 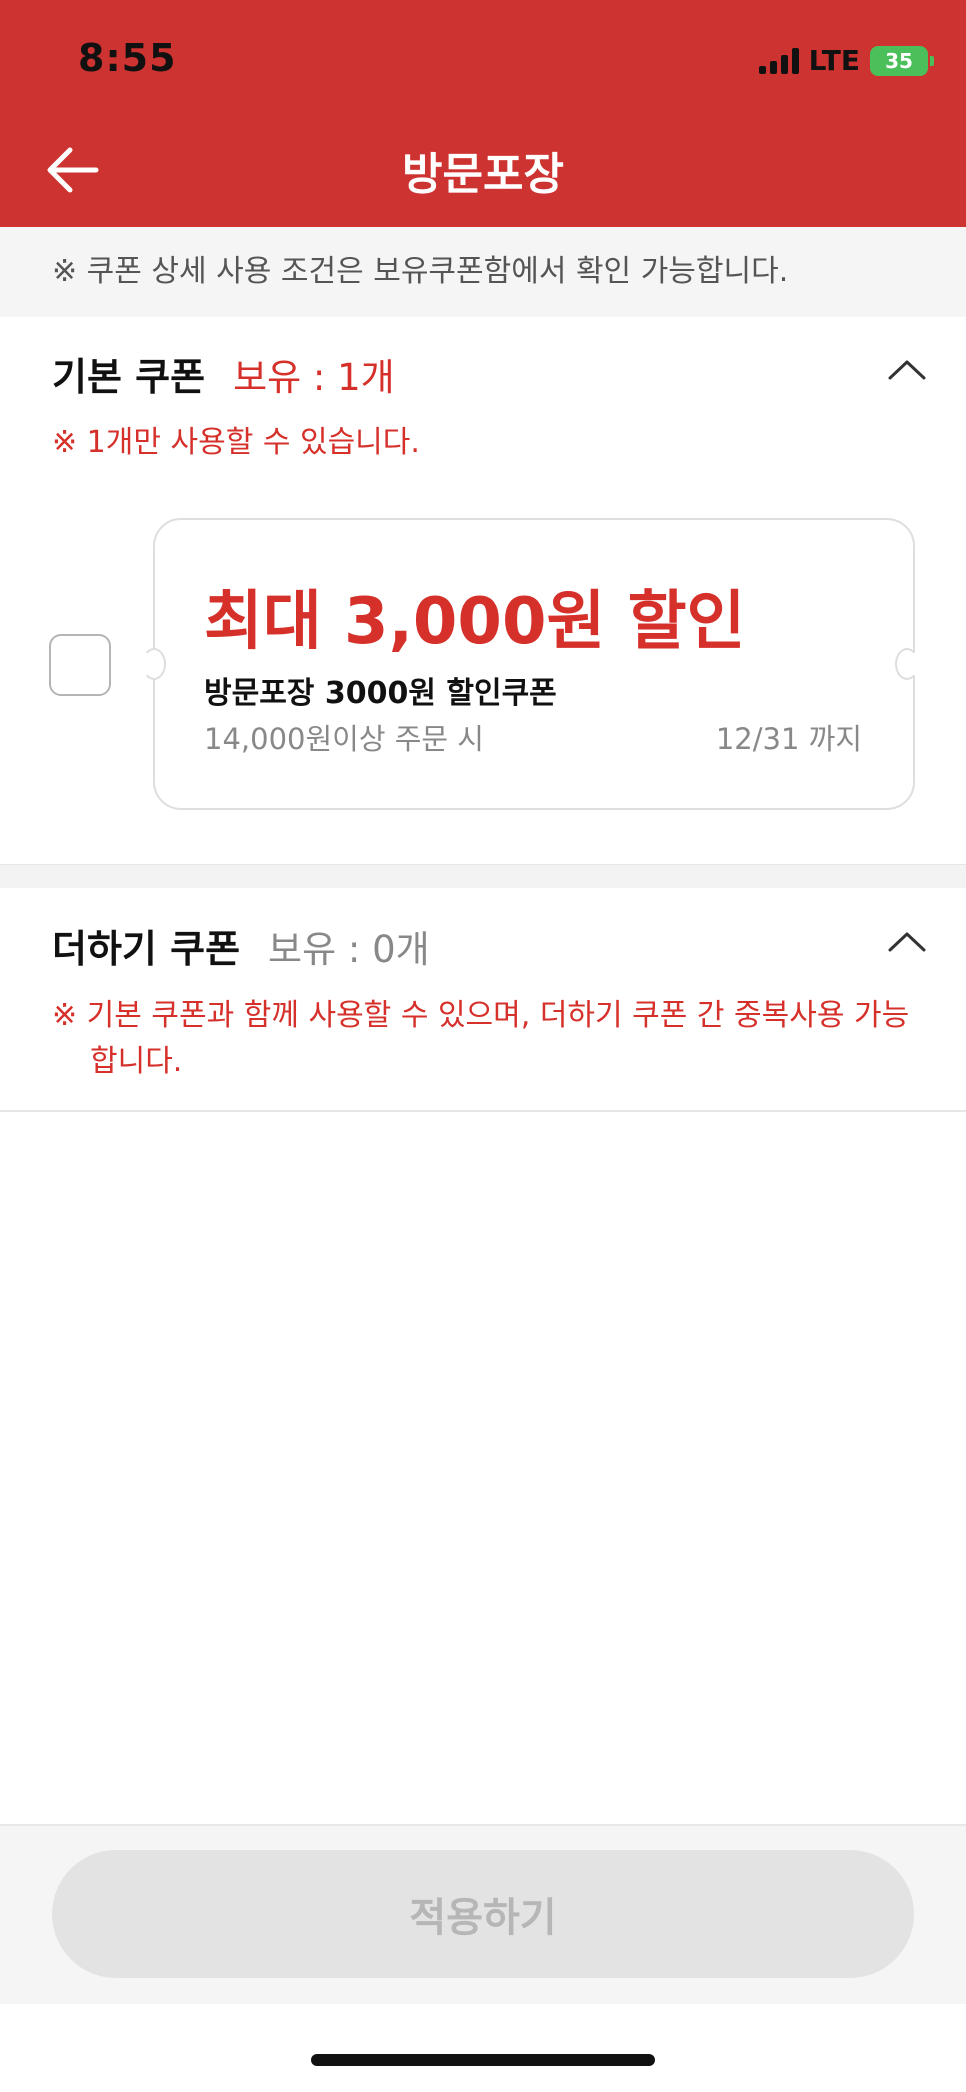 I want to click on header-bar: 8:55 LTE 35 방문포장, so click(x=483, y=113).